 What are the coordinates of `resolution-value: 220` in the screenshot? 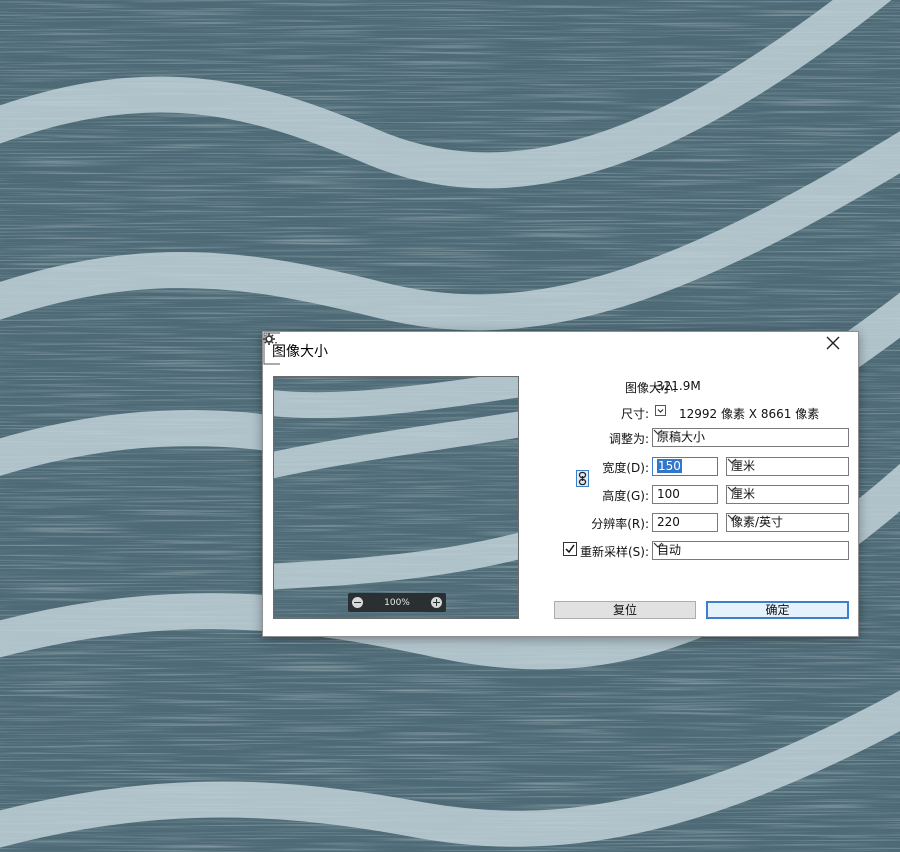 It's located at (668, 522).